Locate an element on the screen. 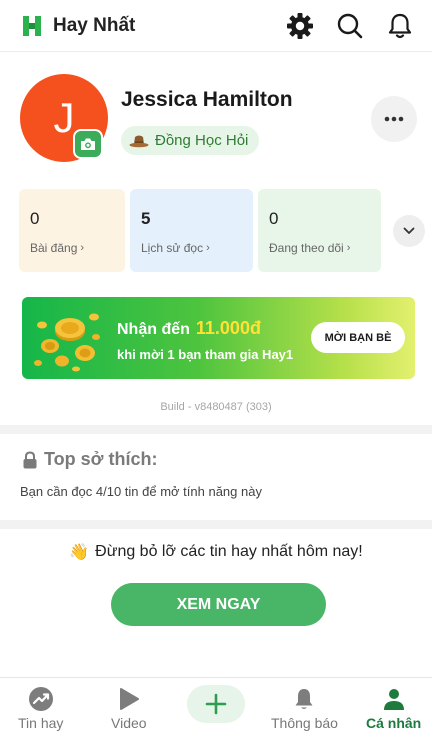 Image resolution: width=432 pixels, height=733 pixels. create-post-button is located at coordinates (216, 704).